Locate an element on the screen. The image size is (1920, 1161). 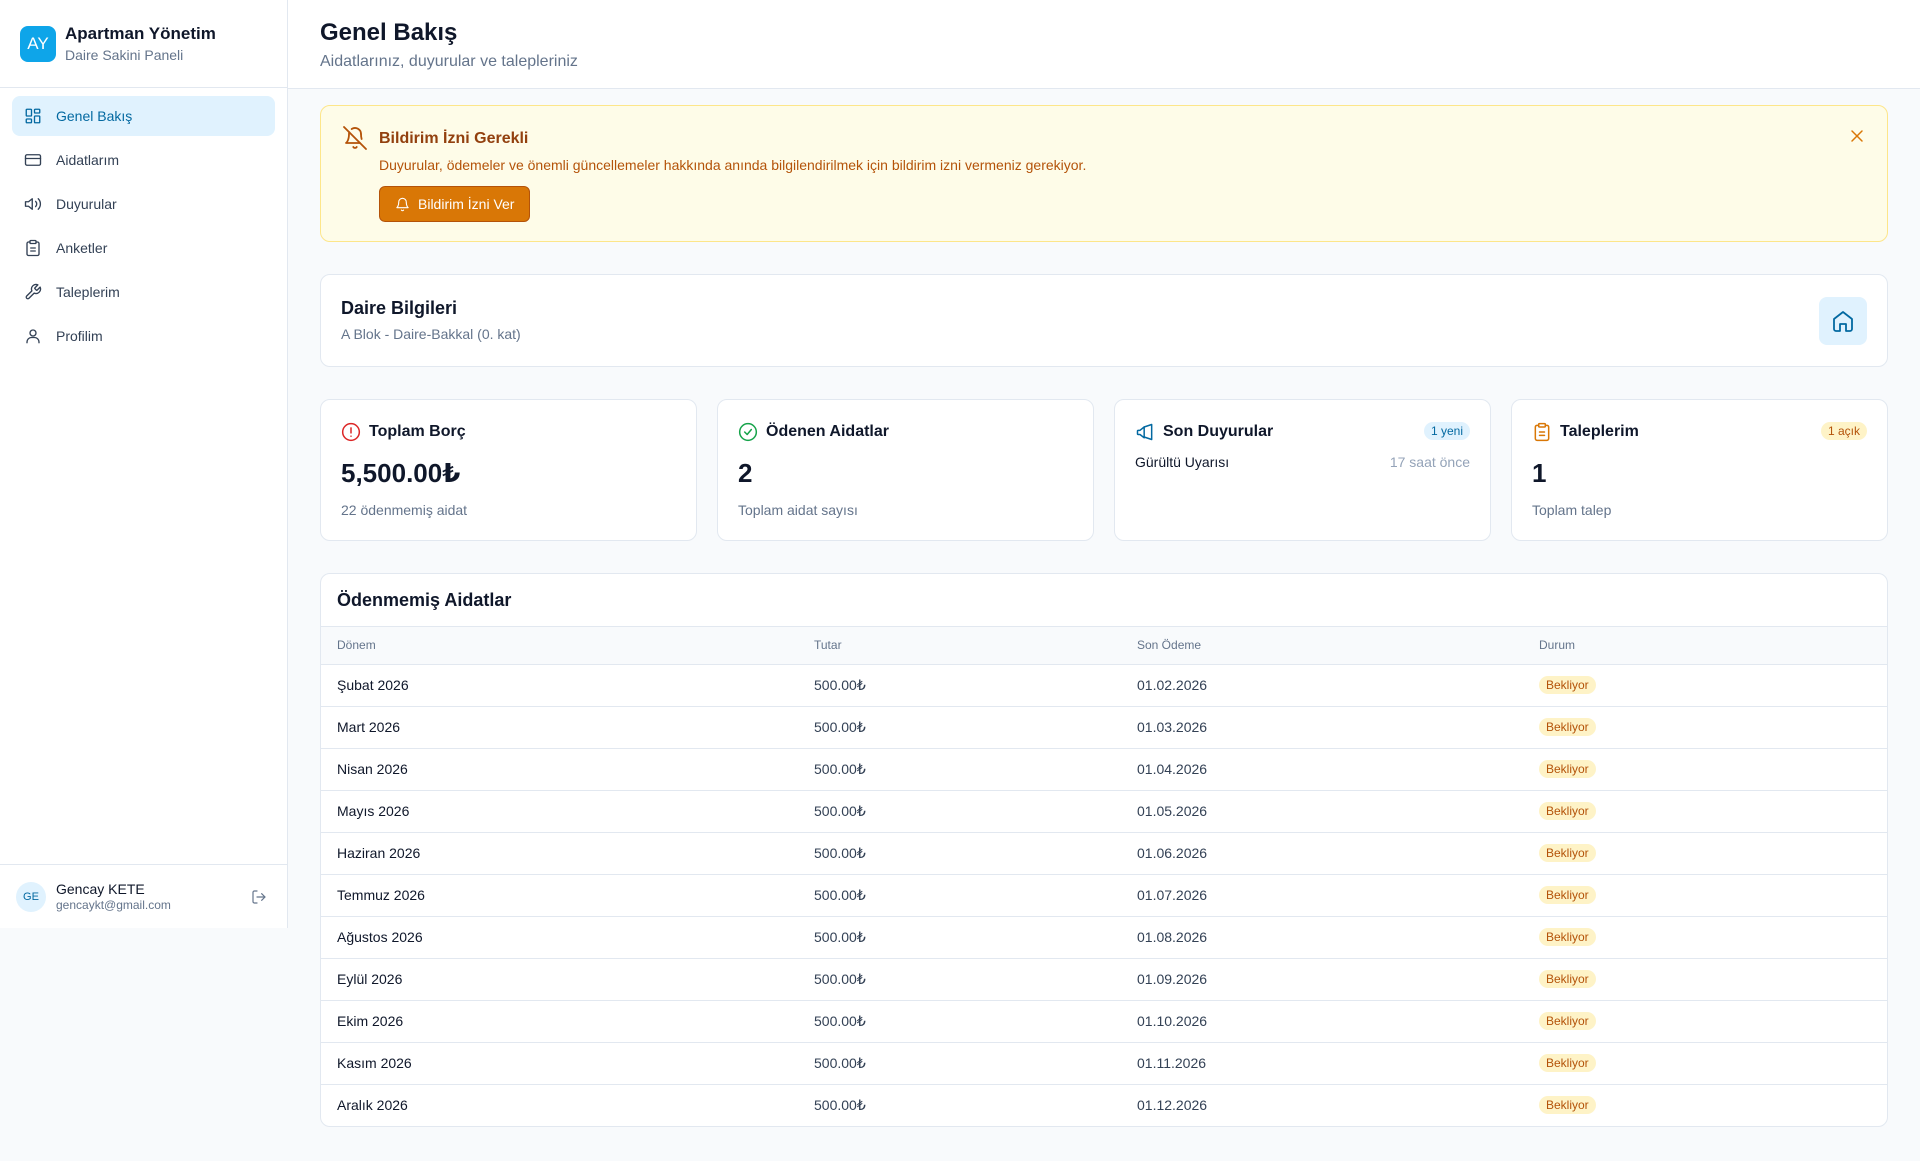
sidebar-item-label: Profilim is located at coordinates (79, 336).